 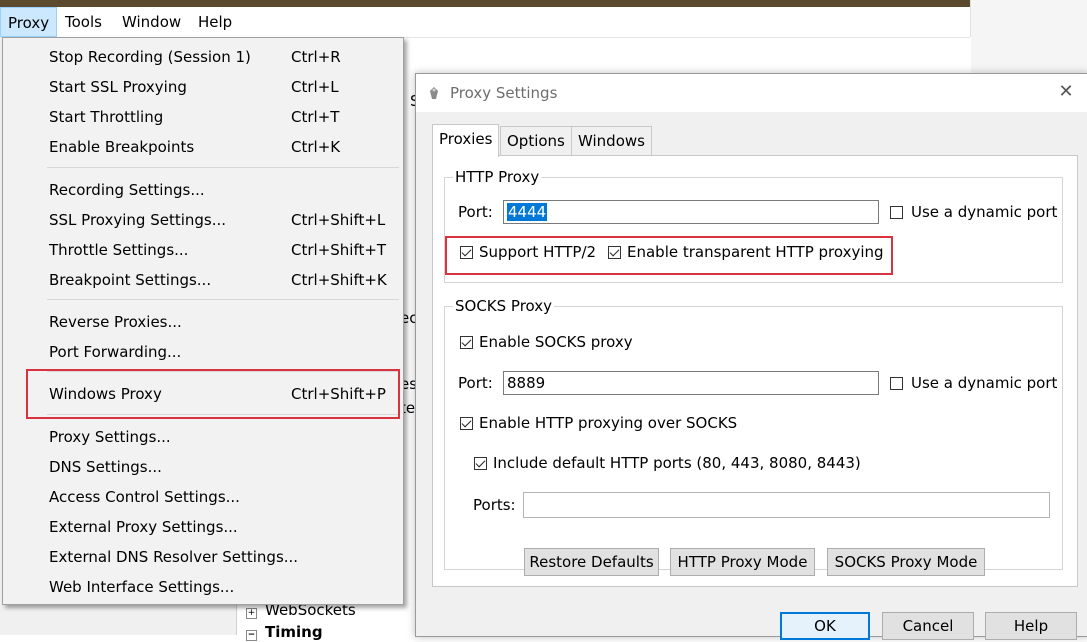 What do you see at coordinates (504, 93) in the screenshot?
I see `dialog-title: Proxy Settings` at bounding box center [504, 93].